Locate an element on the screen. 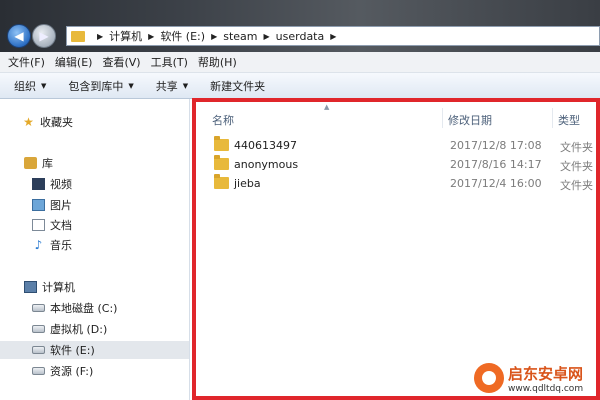  file-row: anonymous 2017/8/16 14:17 文件夹 is located at coordinates (404, 164).